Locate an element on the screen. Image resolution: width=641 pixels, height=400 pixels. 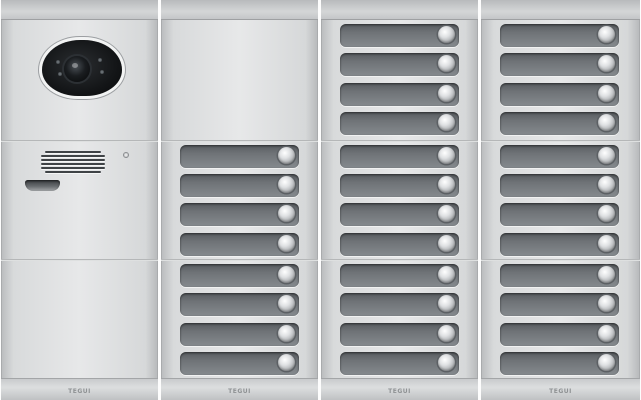
status-light-icon is located at coordinates (126, 155).